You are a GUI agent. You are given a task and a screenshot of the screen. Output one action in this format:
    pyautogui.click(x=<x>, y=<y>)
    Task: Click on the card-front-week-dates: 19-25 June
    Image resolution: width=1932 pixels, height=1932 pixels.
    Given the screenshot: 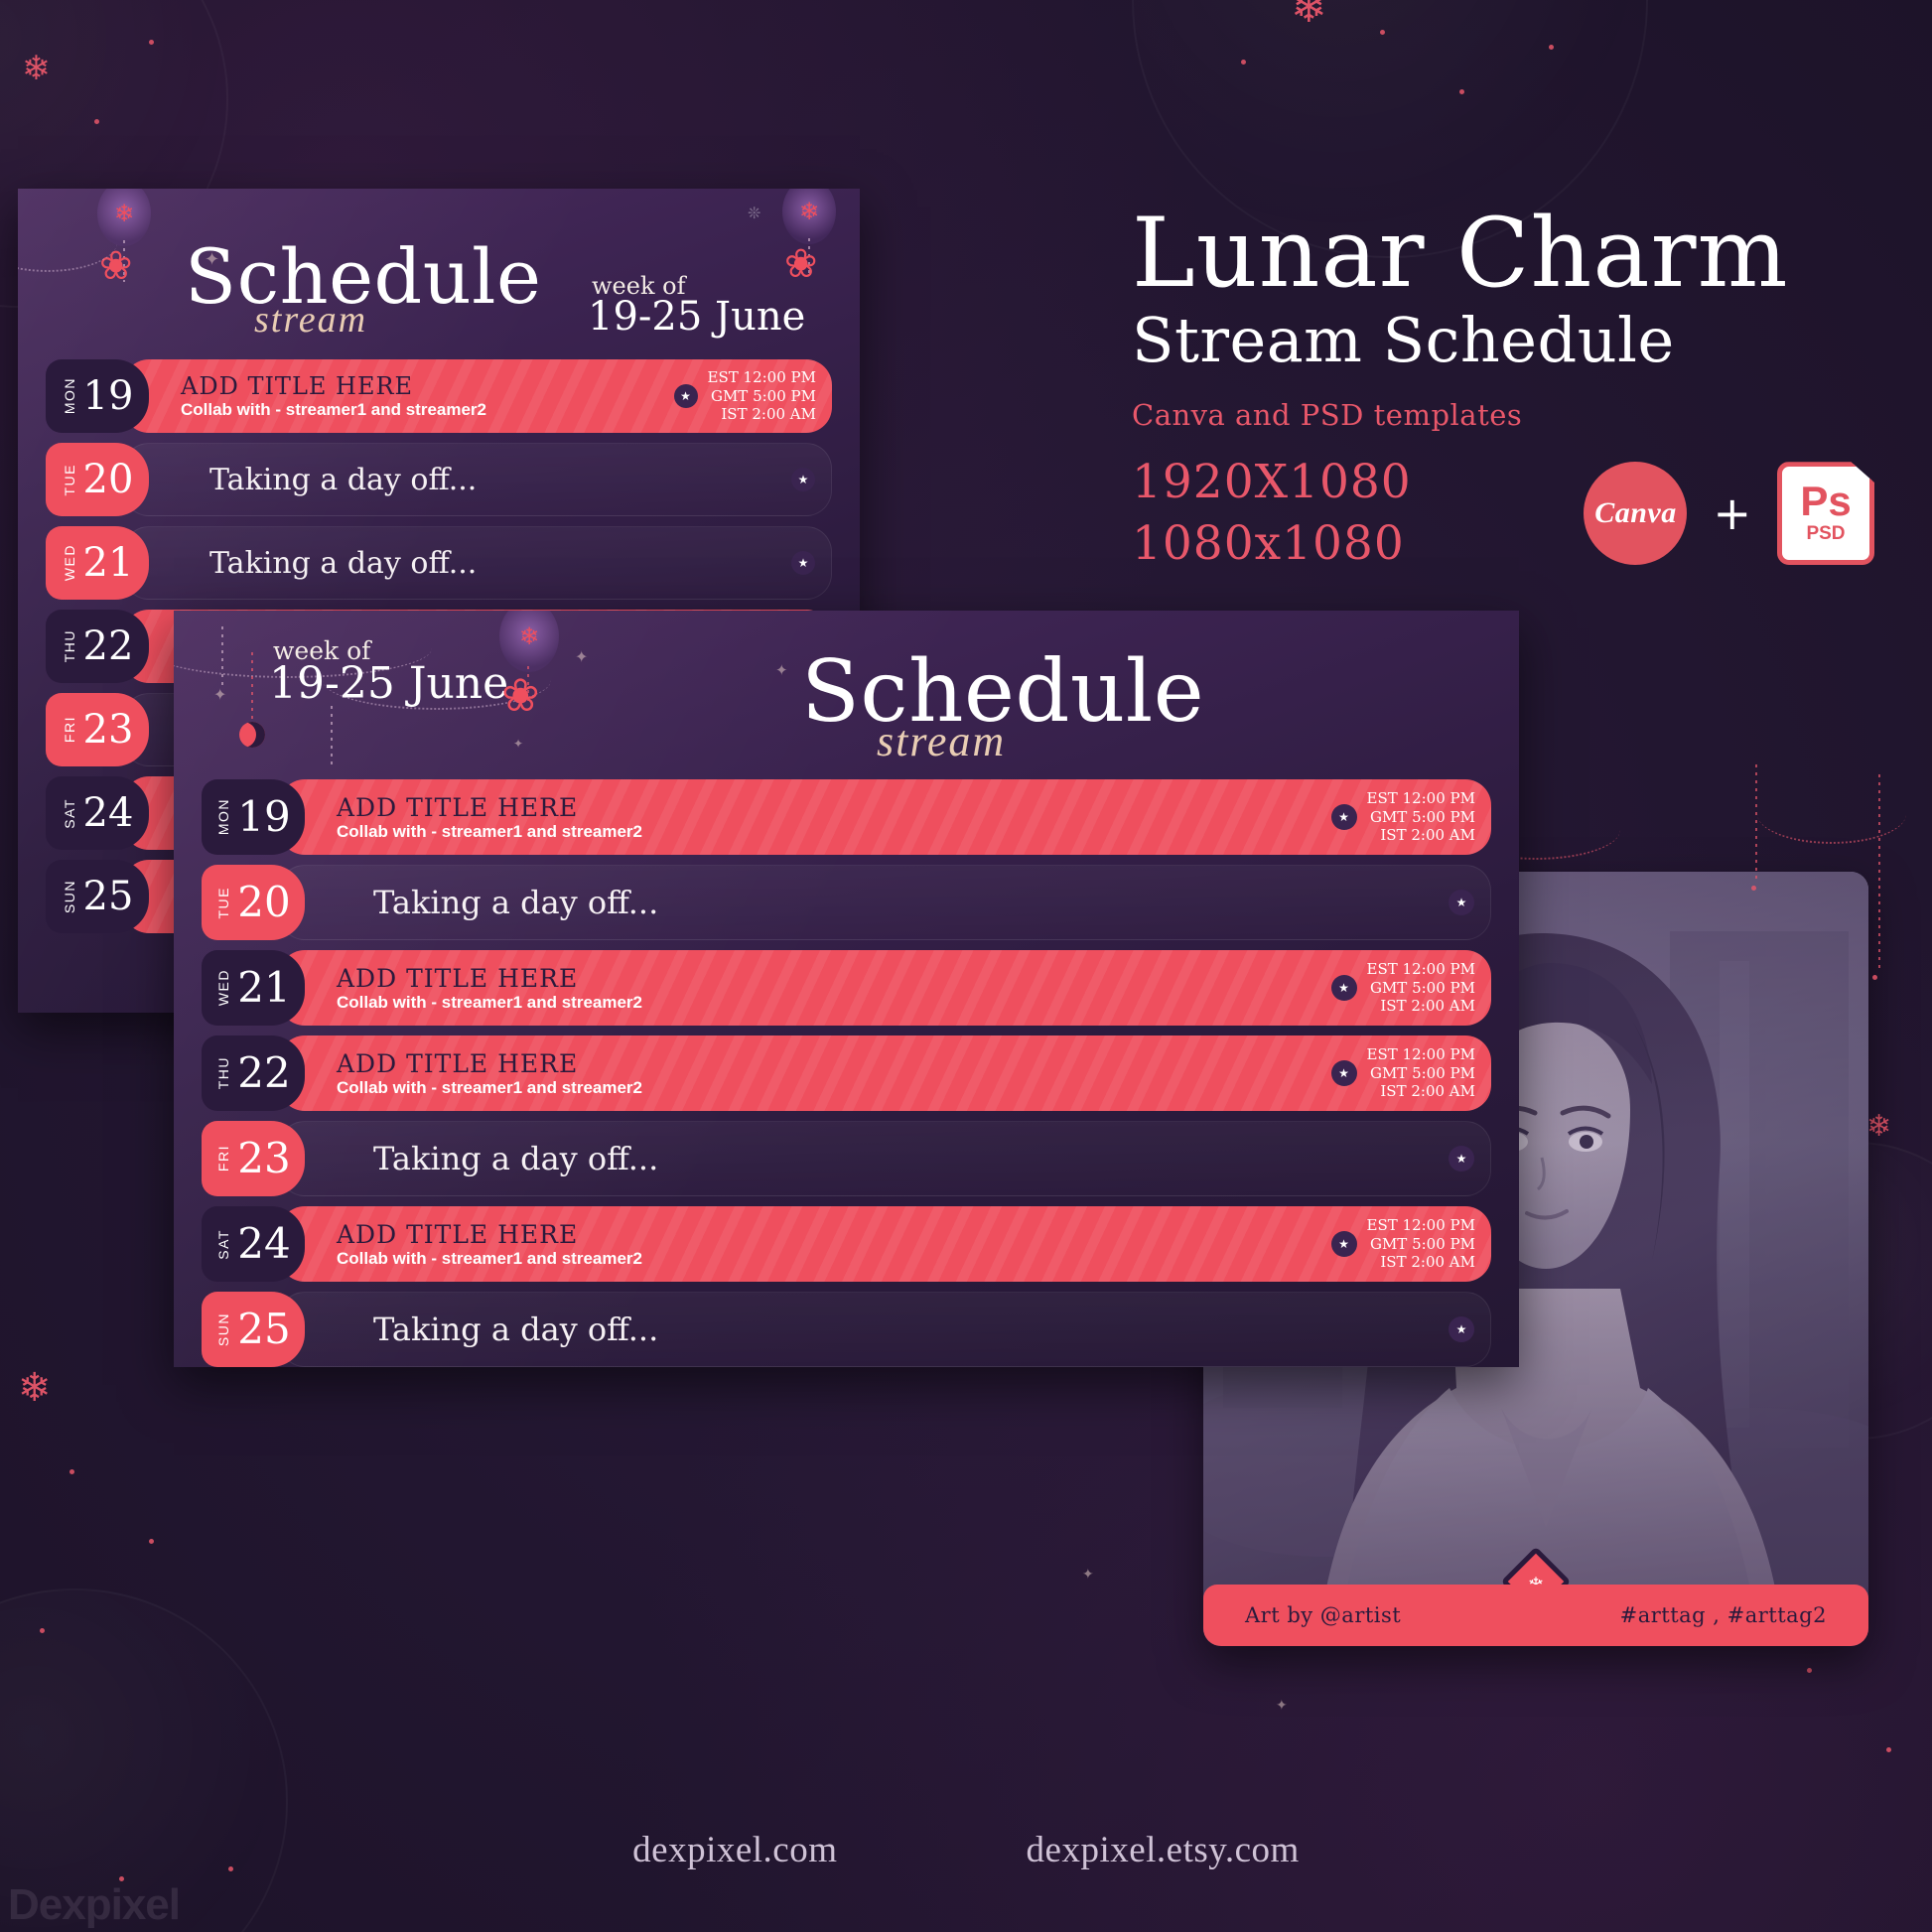 What is the action you would take?
    pyautogui.click(x=389, y=683)
    